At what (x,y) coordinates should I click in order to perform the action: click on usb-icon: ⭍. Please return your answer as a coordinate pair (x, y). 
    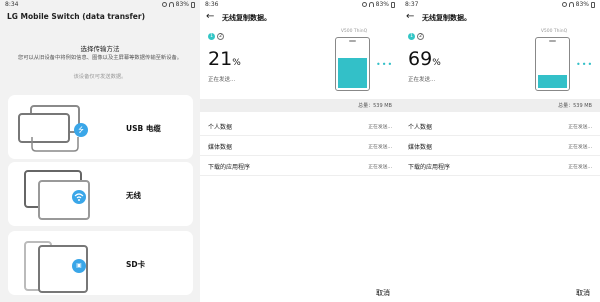
    Looking at the image, I should click on (81, 130).